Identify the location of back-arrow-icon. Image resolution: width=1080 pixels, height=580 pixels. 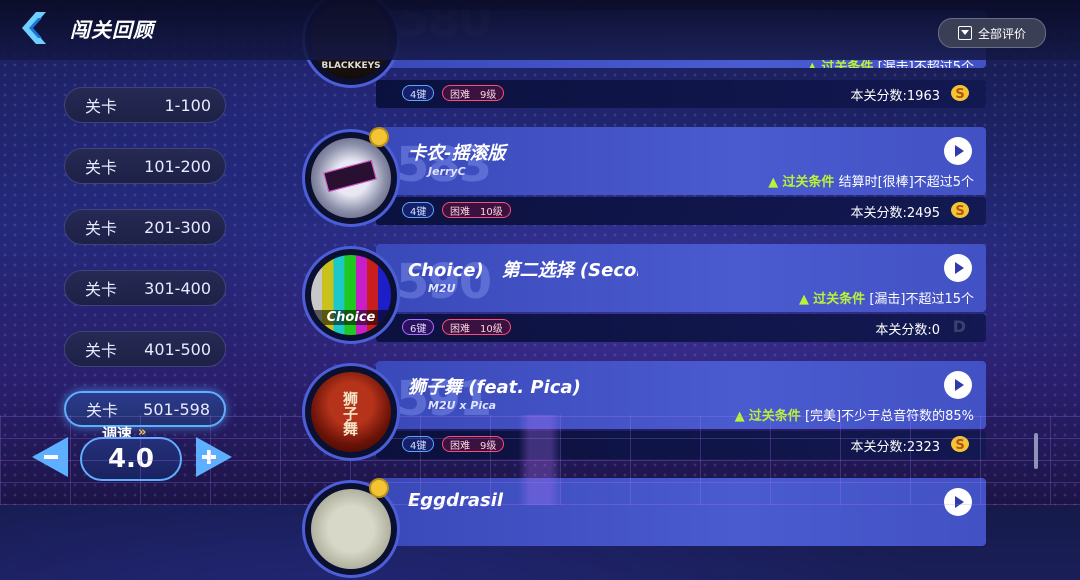
(34, 28).